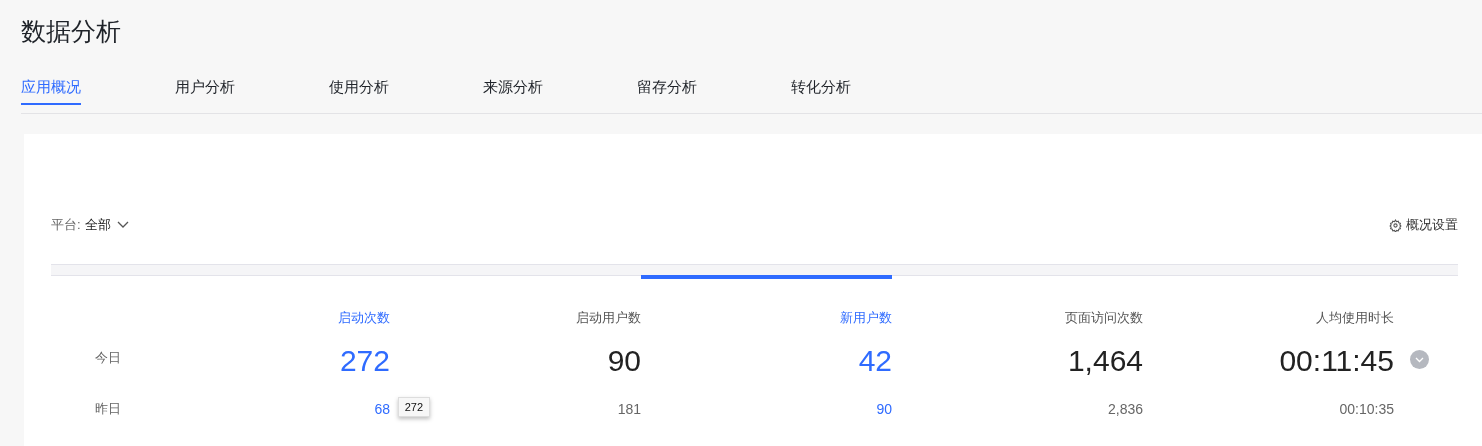 The width and height of the screenshot is (1482, 446). I want to click on metric-value: 68, so click(382, 409).